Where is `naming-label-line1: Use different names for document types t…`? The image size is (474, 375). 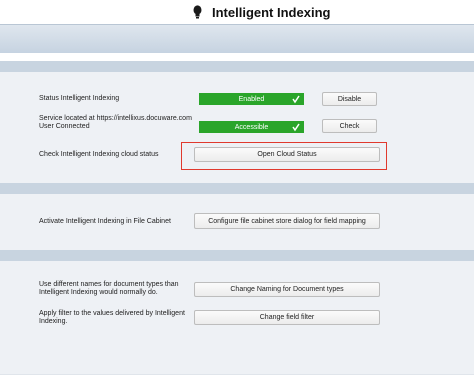 naming-label-line1: Use different names for document types t… is located at coordinates (109, 284).